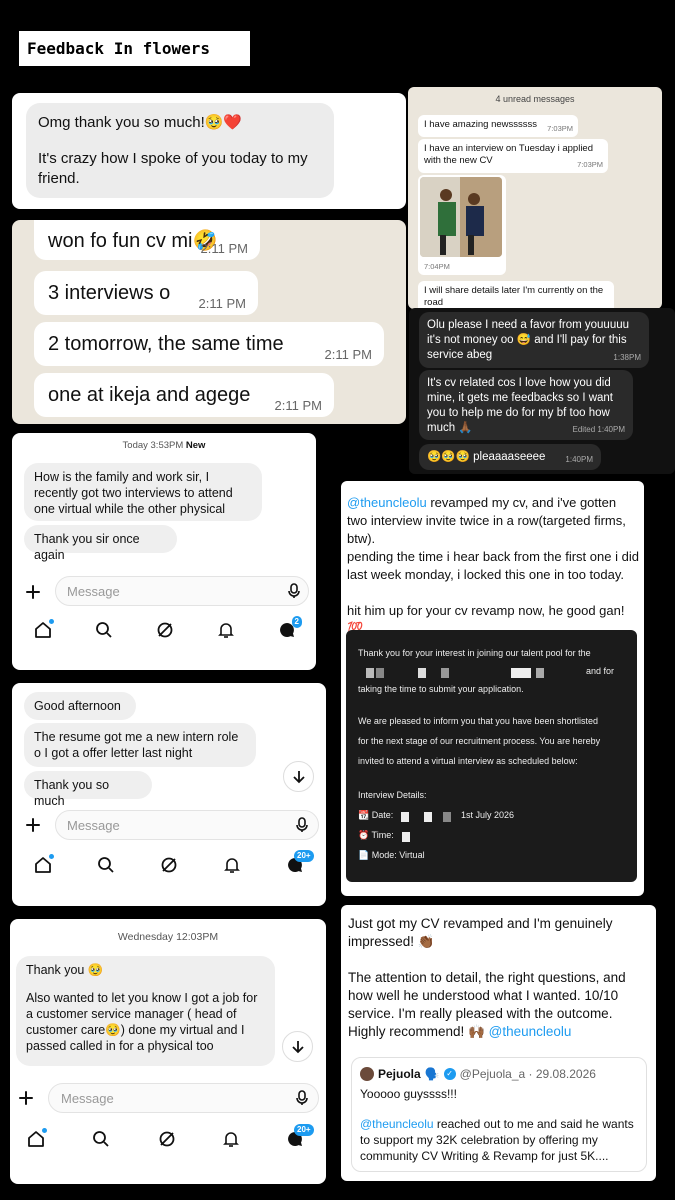 Image resolution: width=675 pixels, height=1200 pixels. What do you see at coordinates (437, 266) in the screenshot?
I see `chat-time: 7:04PM` at bounding box center [437, 266].